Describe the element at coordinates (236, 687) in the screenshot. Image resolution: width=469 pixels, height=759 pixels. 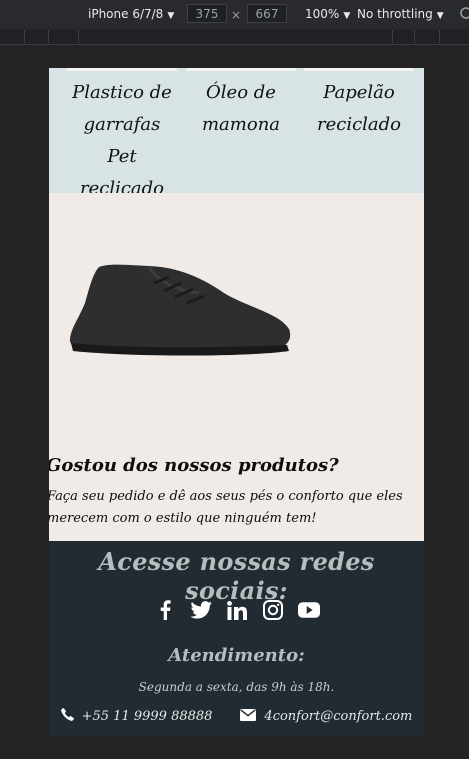
I see `business-hours: Segunda a sexta, das 9h às 18h.` at that location.